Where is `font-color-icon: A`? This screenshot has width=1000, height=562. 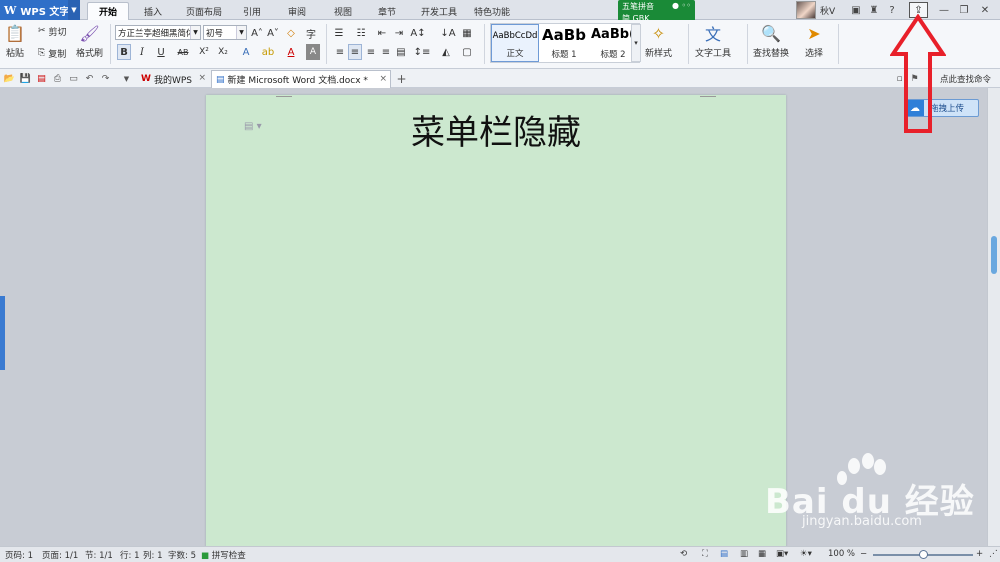 font-color-icon: A is located at coordinates (291, 52).